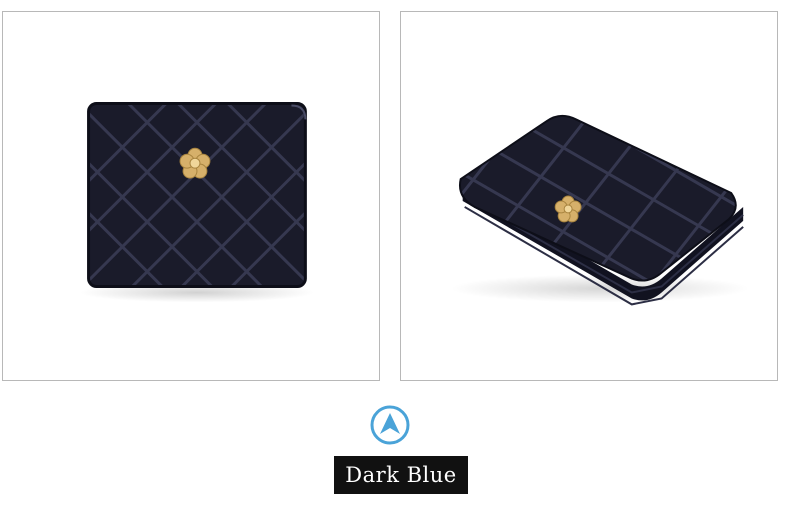 This screenshot has width=786, height=506. I want to click on wallet-front-illustration, so click(197, 202).